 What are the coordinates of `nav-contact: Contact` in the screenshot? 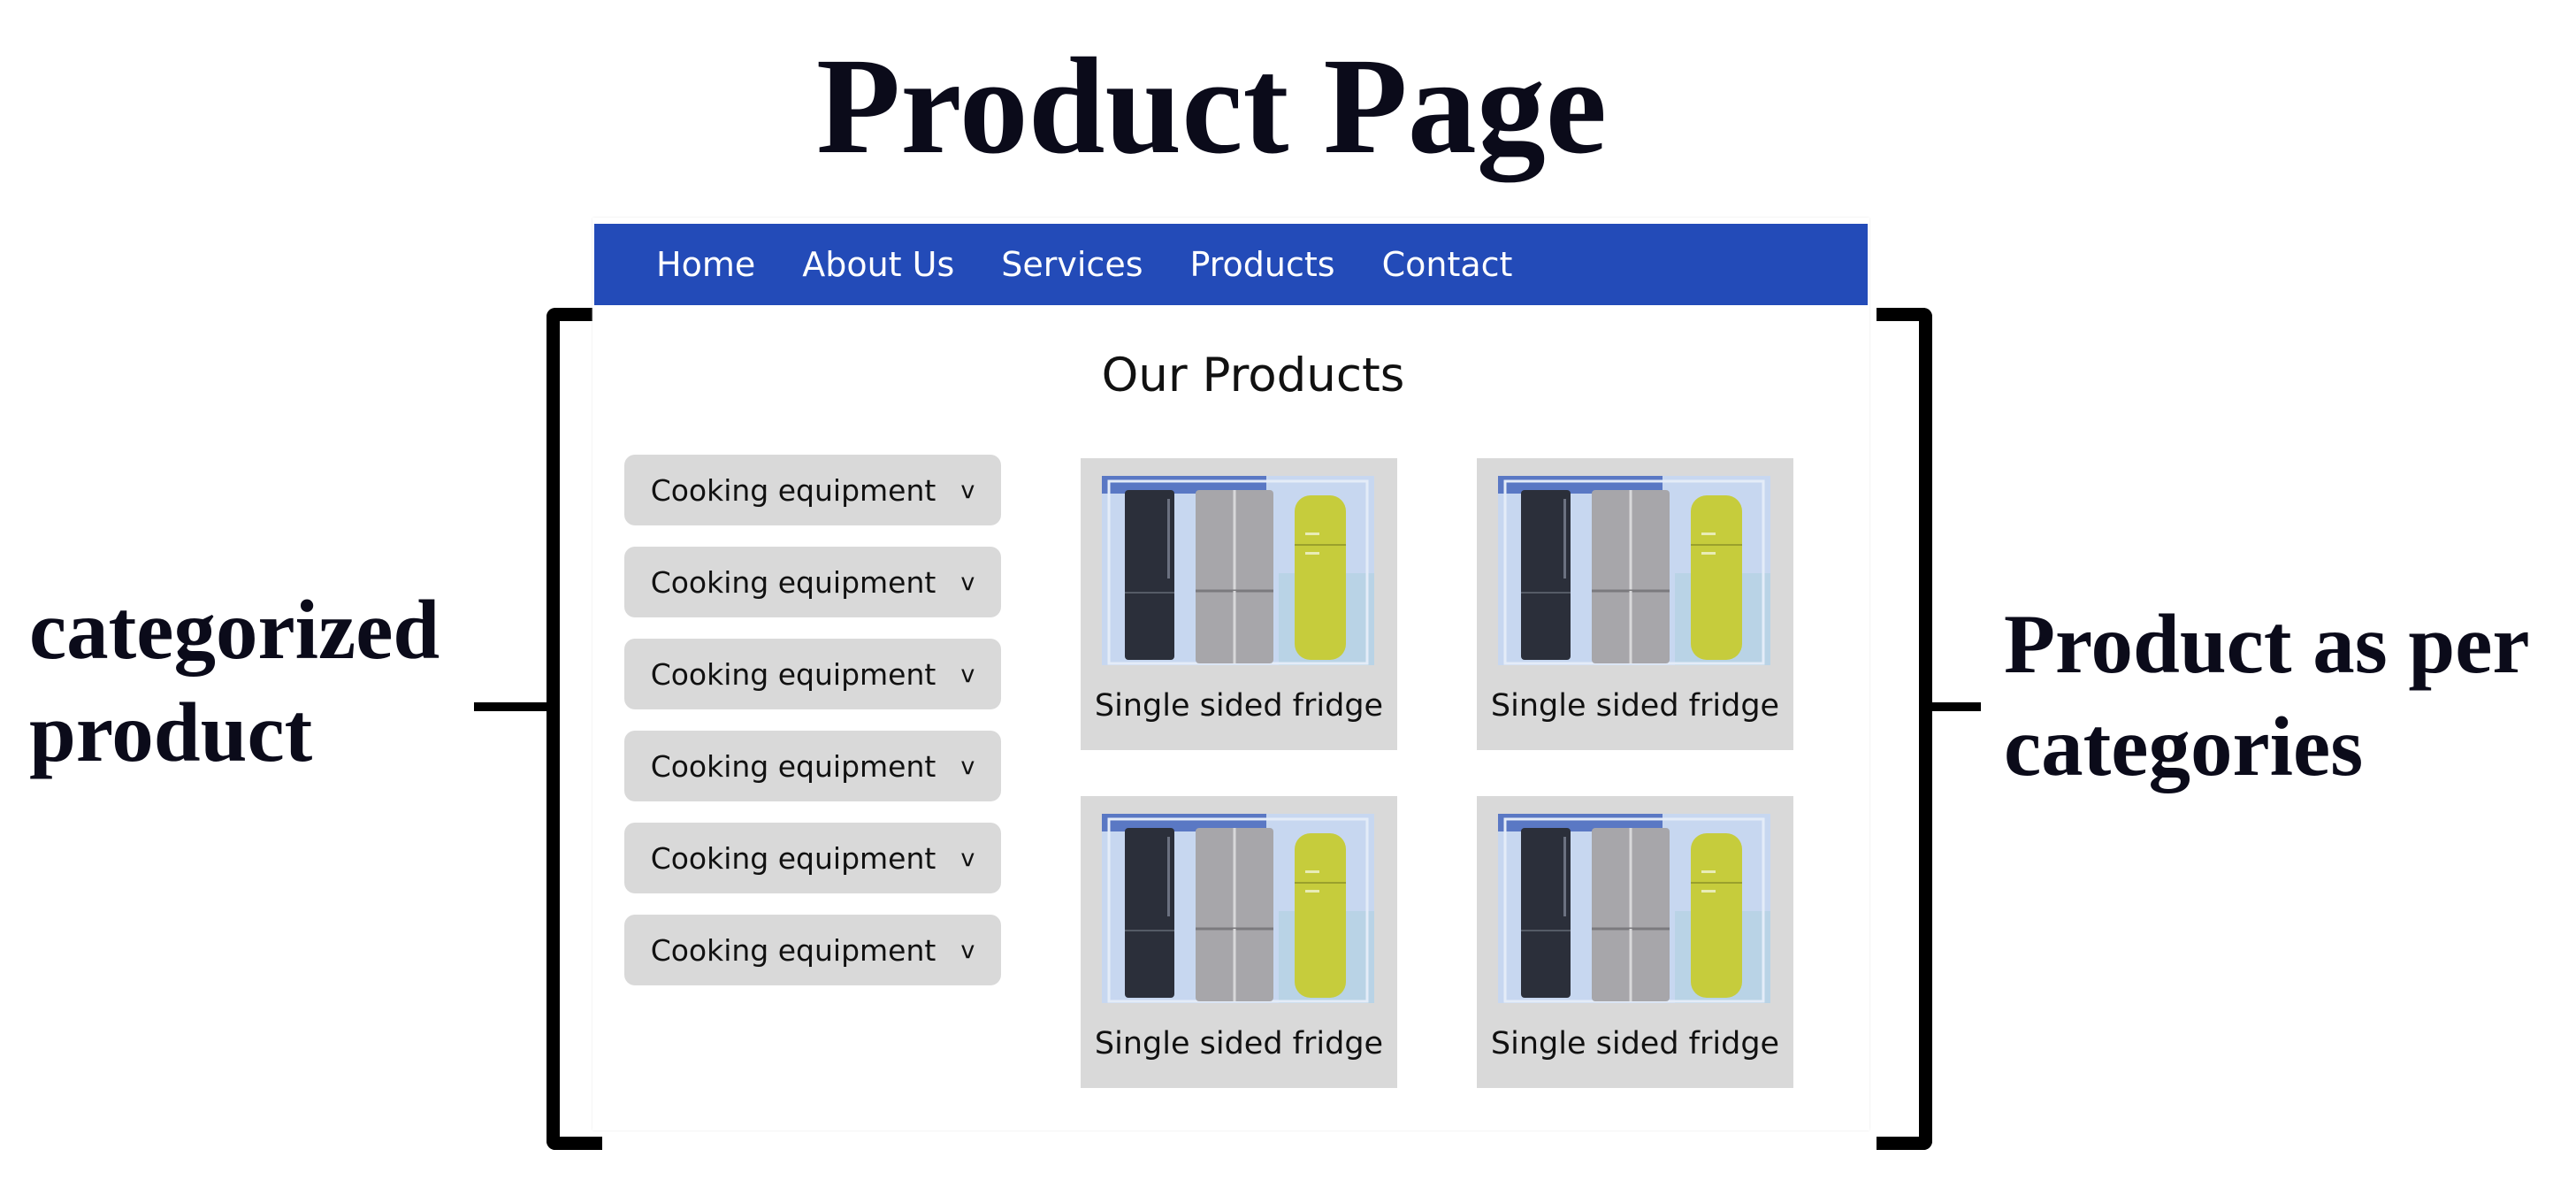 It's located at (1448, 264).